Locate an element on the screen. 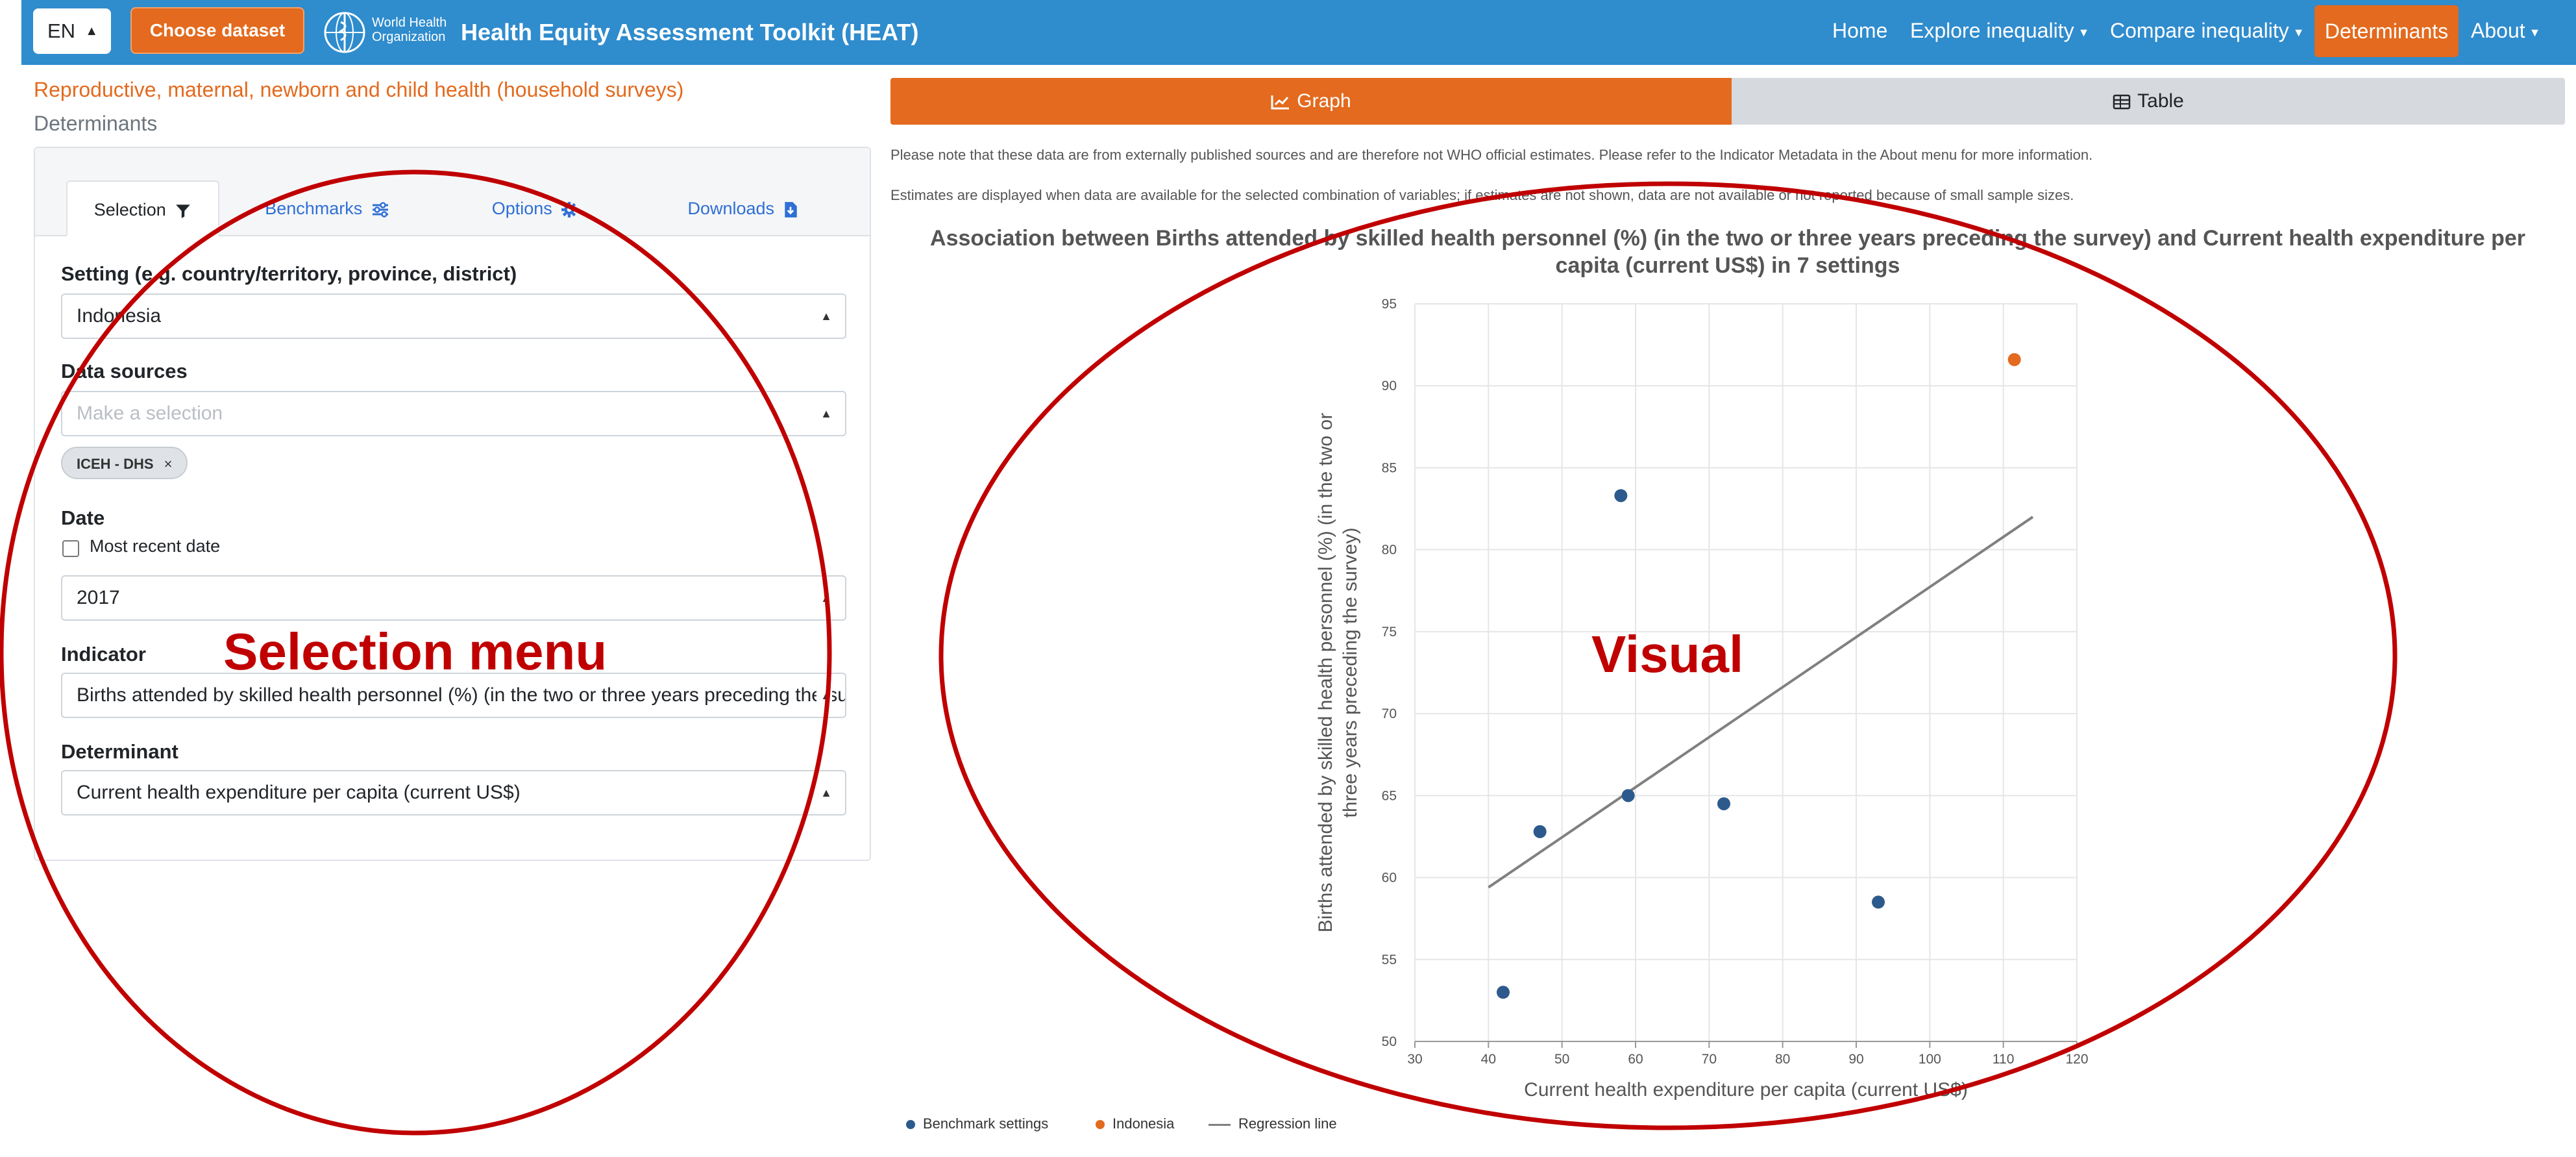 This screenshot has height=1157, width=2576. x-tick-label: 100 is located at coordinates (1930, 1059).